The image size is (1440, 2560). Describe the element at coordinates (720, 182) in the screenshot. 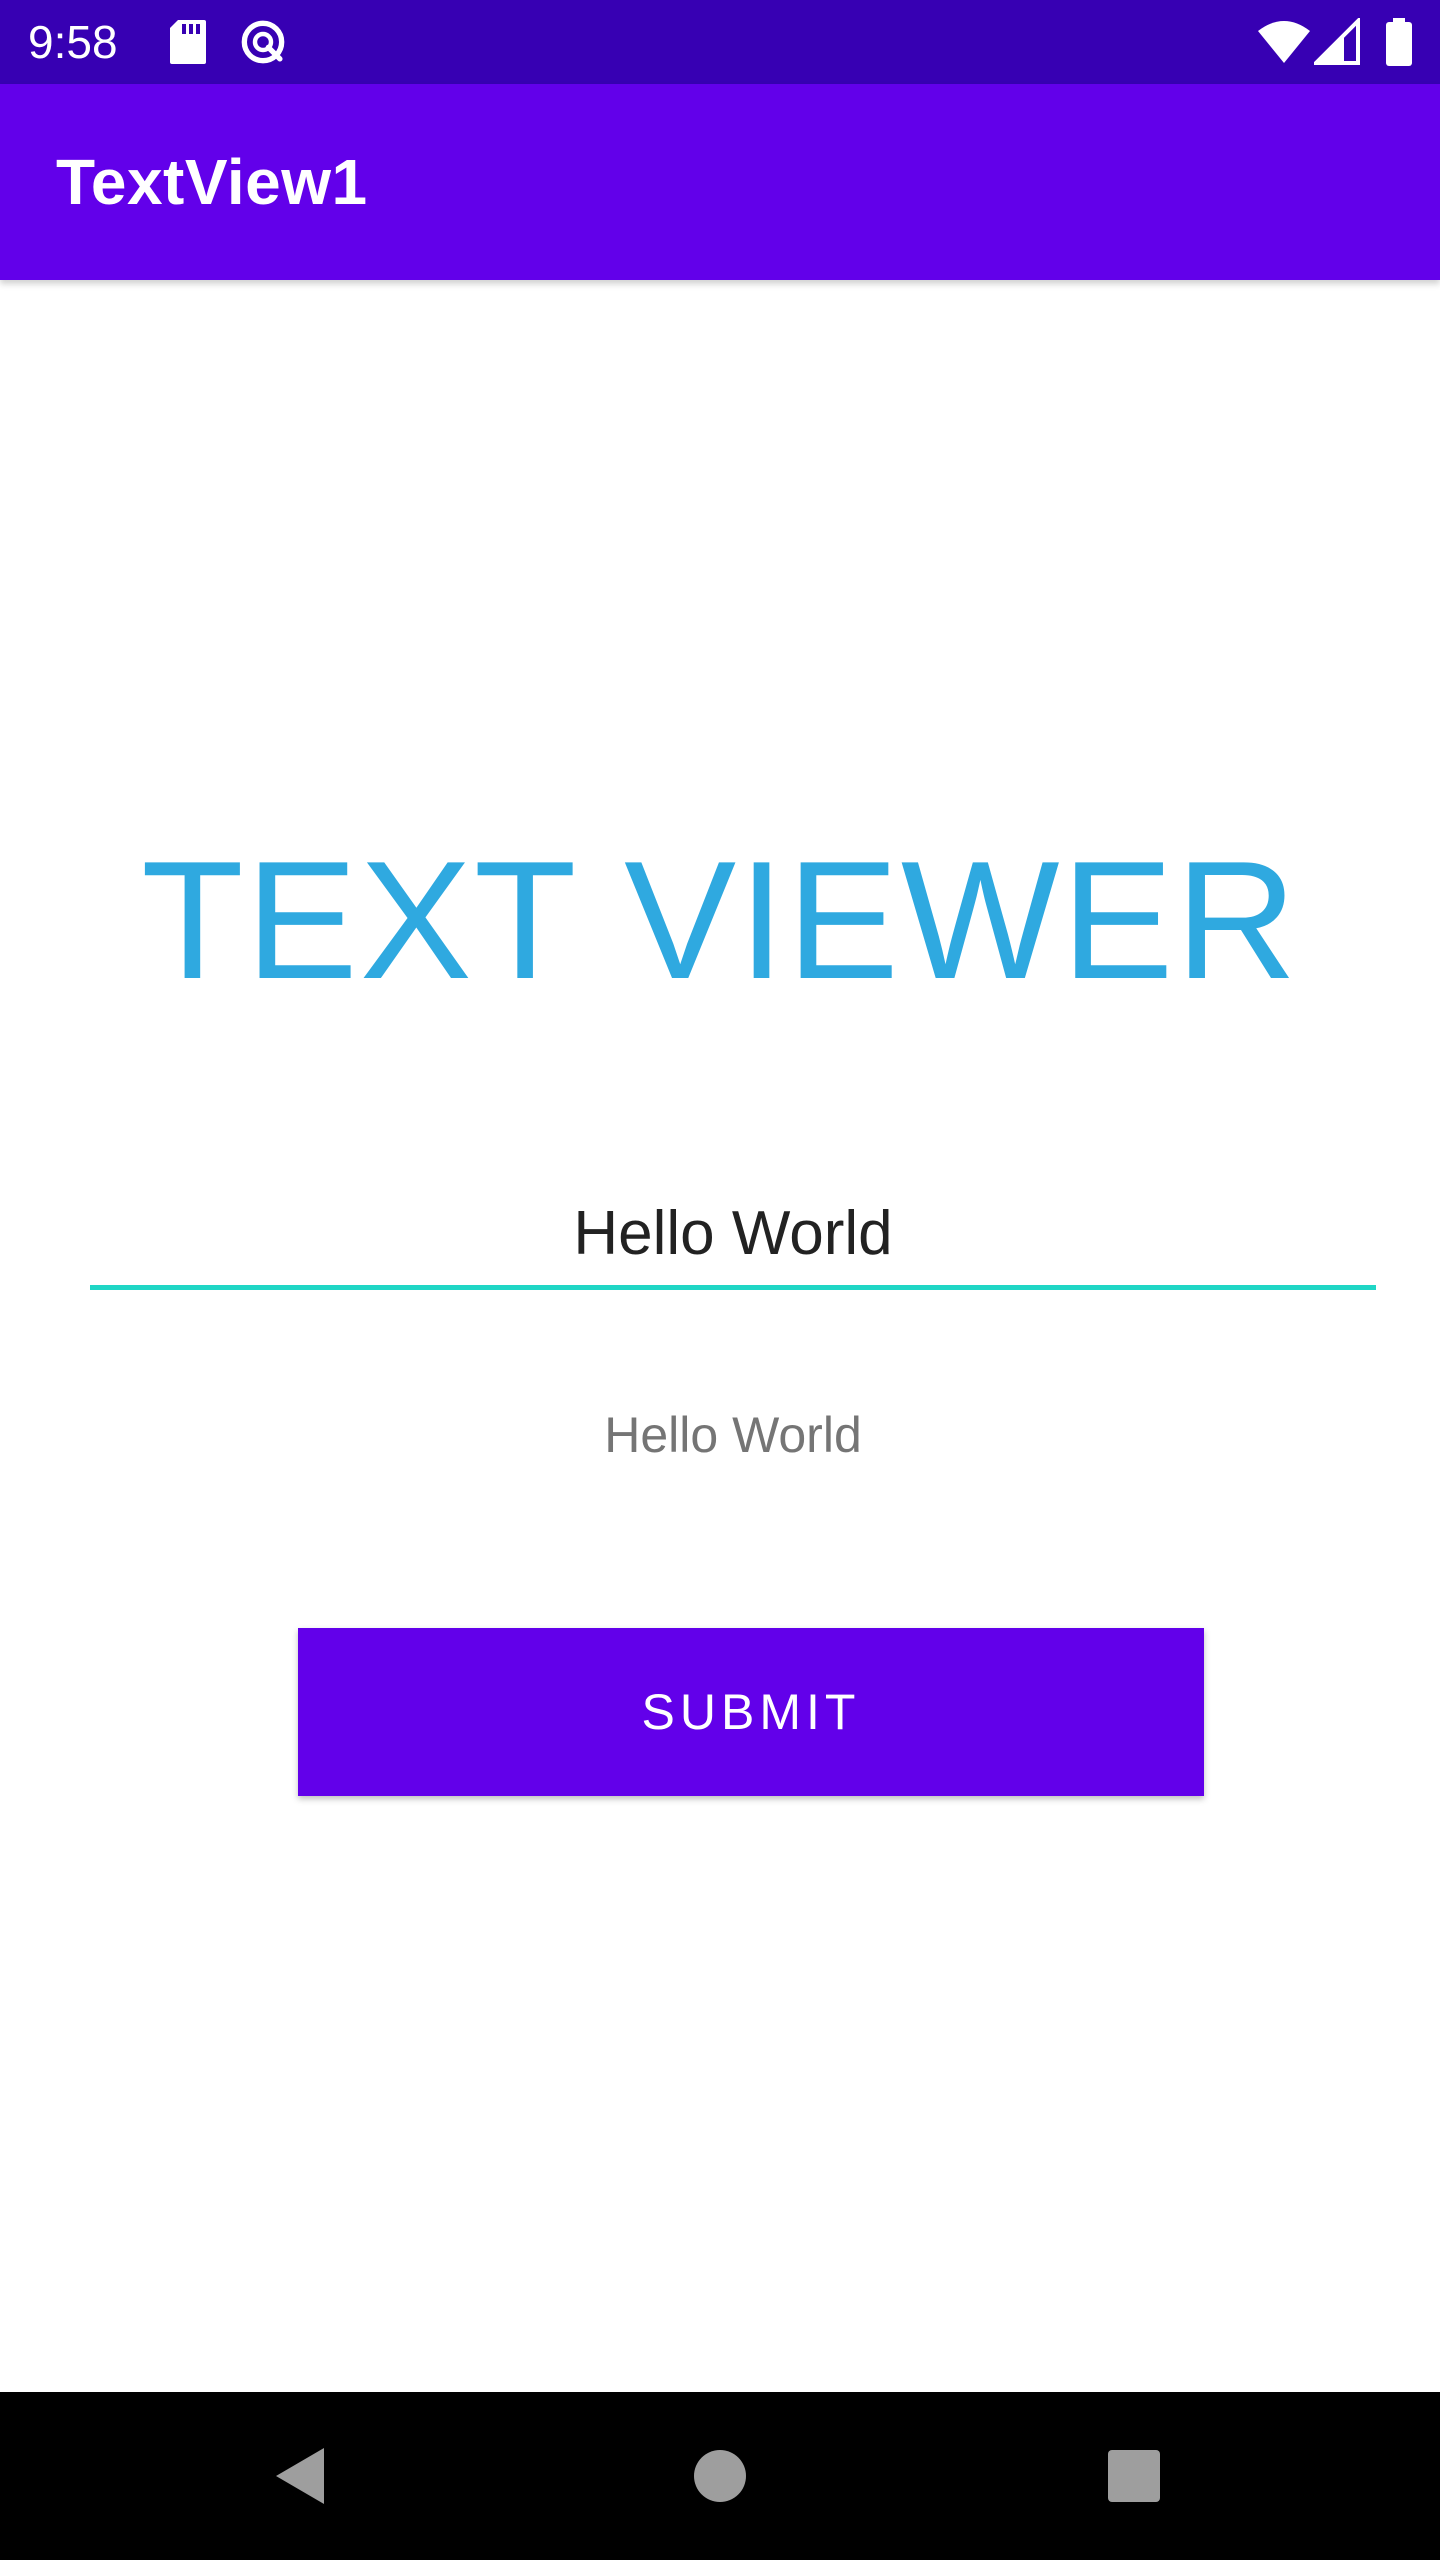

I see `app-bar: TextView1` at that location.